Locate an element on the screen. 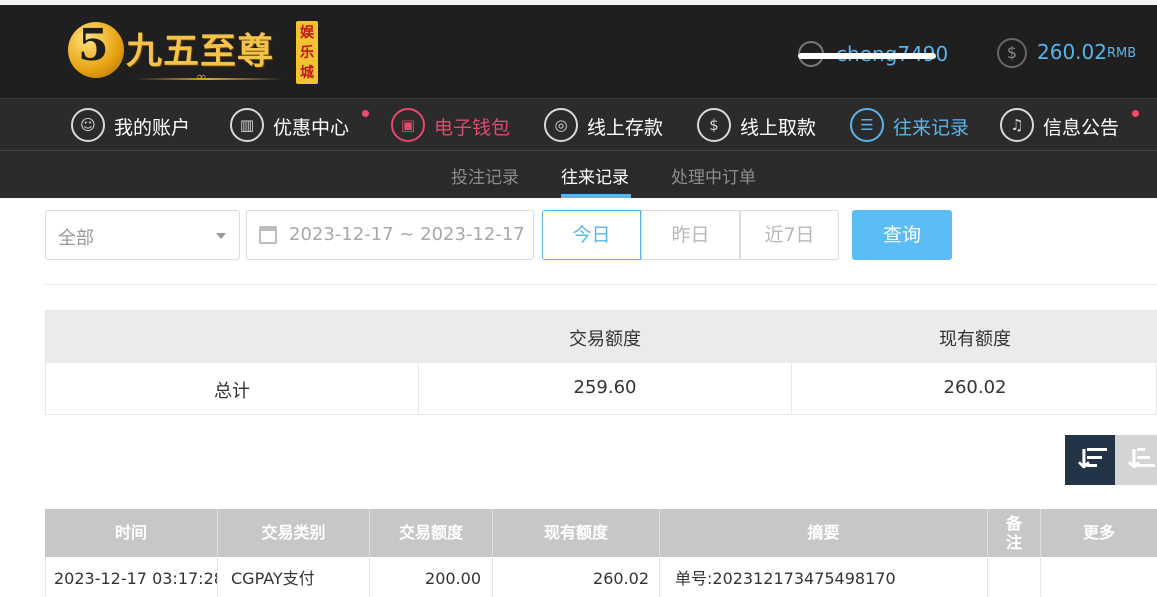 This screenshot has width=1157, height=597. sub-nav: 投注记录 往来记录 处理中订单 is located at coordinates (578, 174).